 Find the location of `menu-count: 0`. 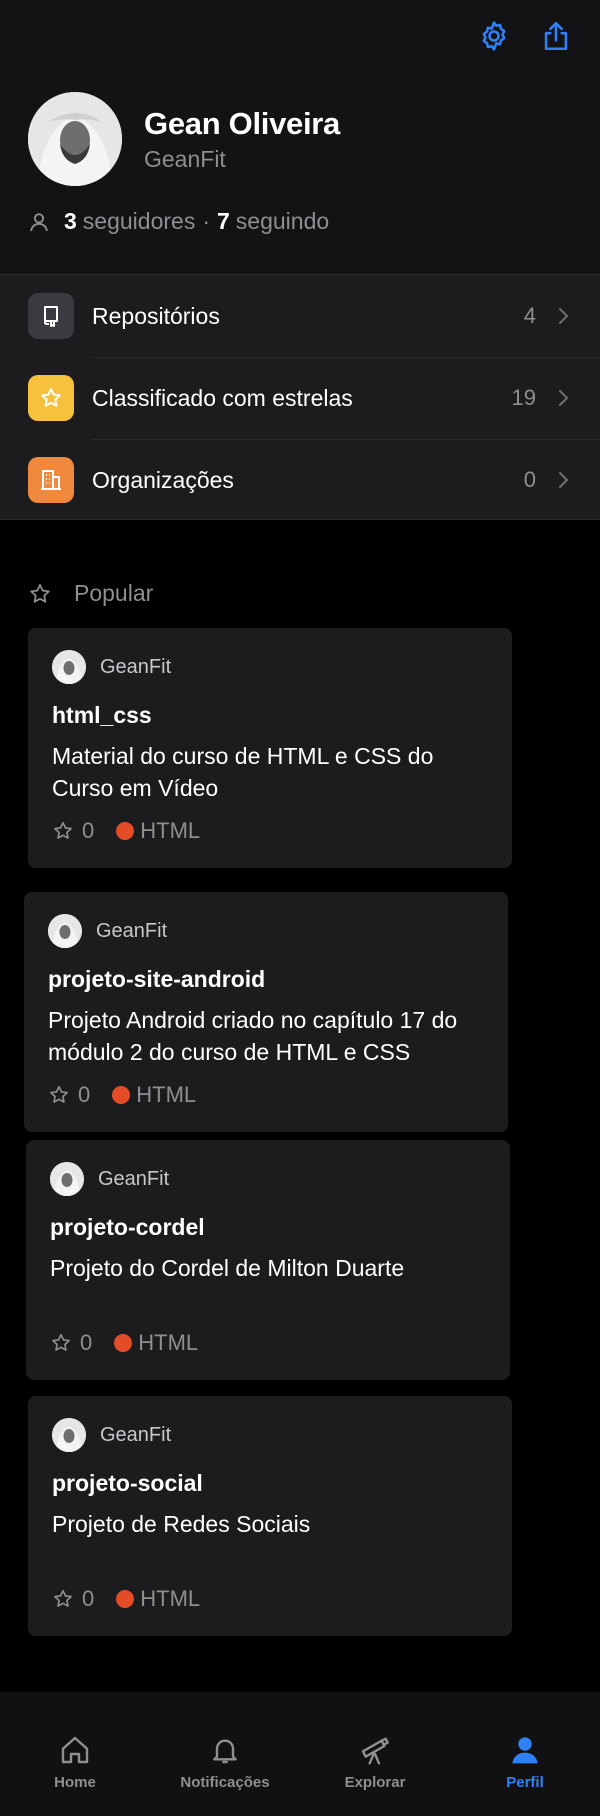

menu-count: 0 is located at coordinates (529, 479).